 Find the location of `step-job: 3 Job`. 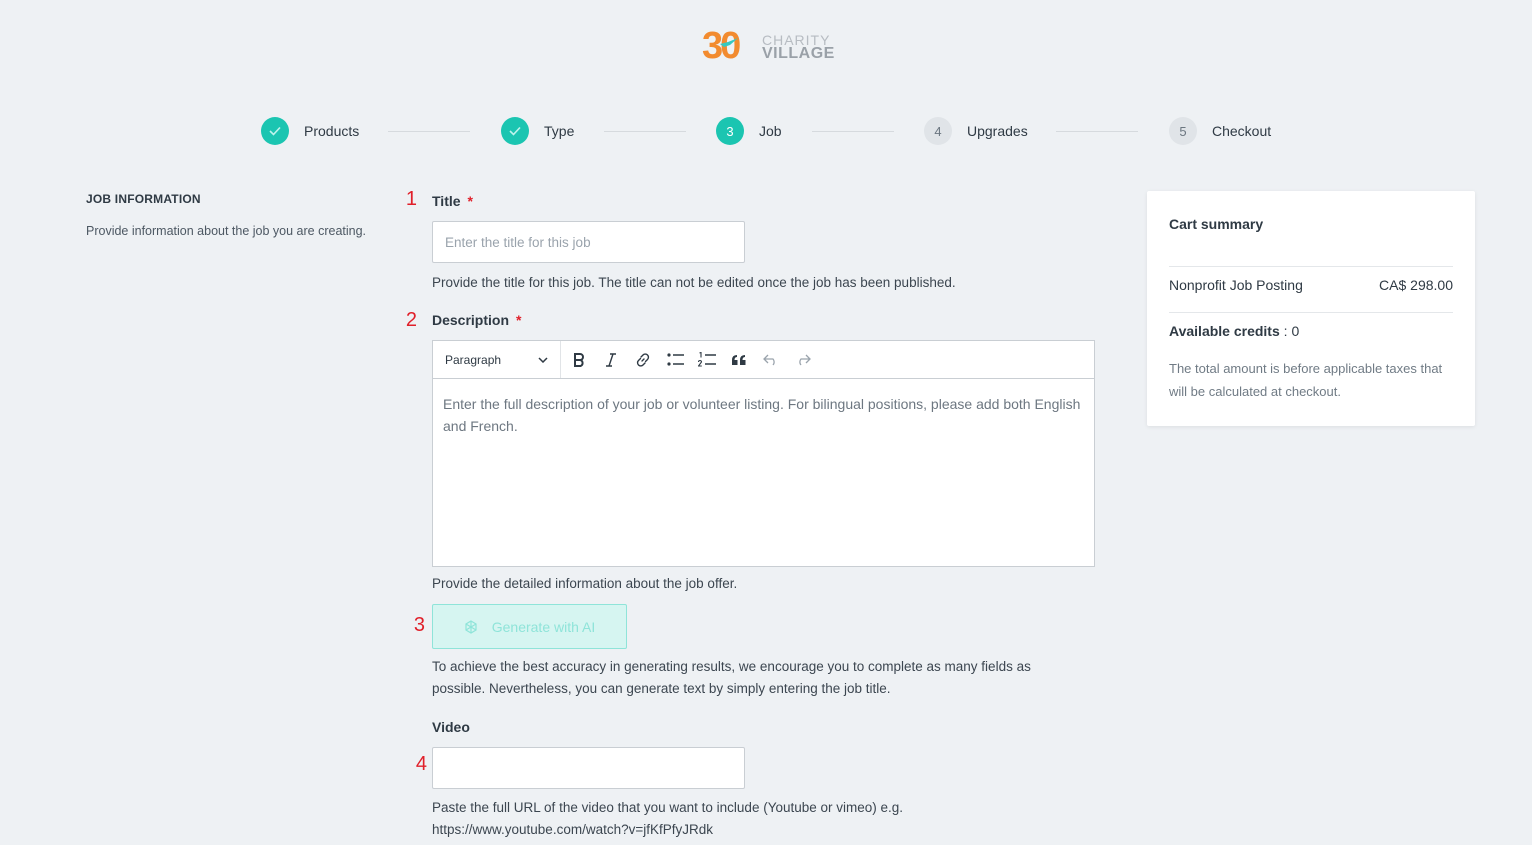

step-job: 3 Job is located at coordinates (749, 131).